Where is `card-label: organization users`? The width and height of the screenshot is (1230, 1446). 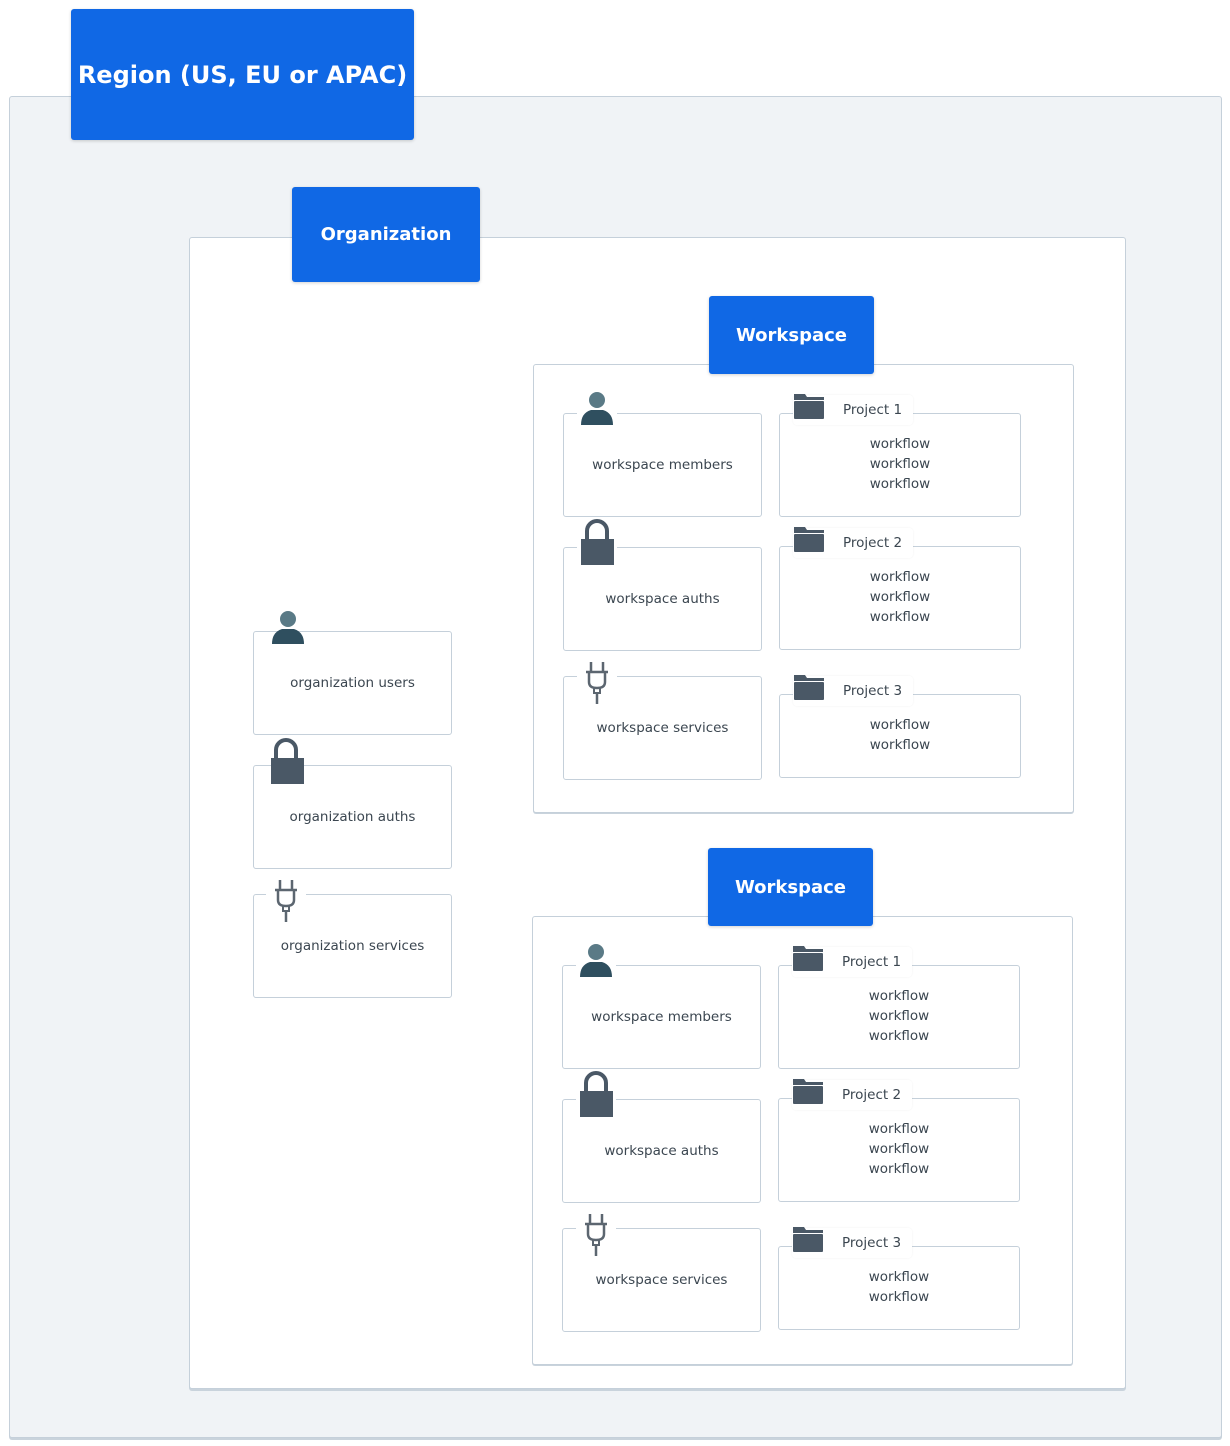 card-label: organization users is located at coordinates (352, 683).